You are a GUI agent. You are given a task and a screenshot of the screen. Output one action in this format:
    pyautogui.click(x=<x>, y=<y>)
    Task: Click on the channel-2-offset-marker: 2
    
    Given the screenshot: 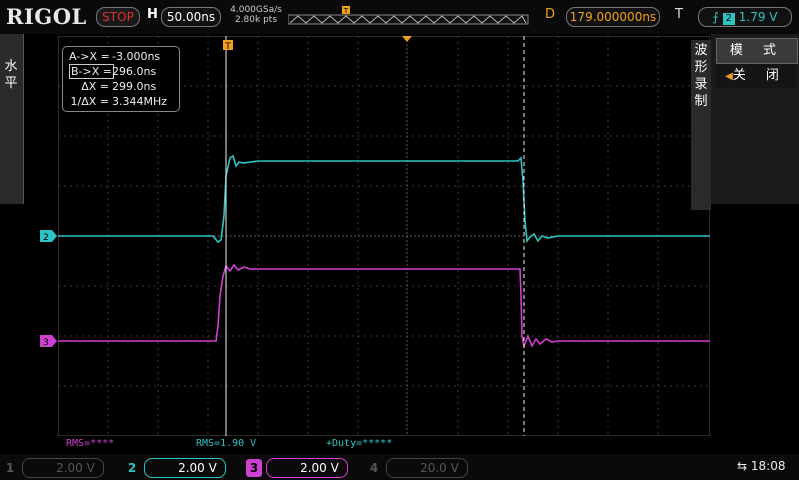 What is the action you would take?
    pyautogui.click(x=49, y=236)
    